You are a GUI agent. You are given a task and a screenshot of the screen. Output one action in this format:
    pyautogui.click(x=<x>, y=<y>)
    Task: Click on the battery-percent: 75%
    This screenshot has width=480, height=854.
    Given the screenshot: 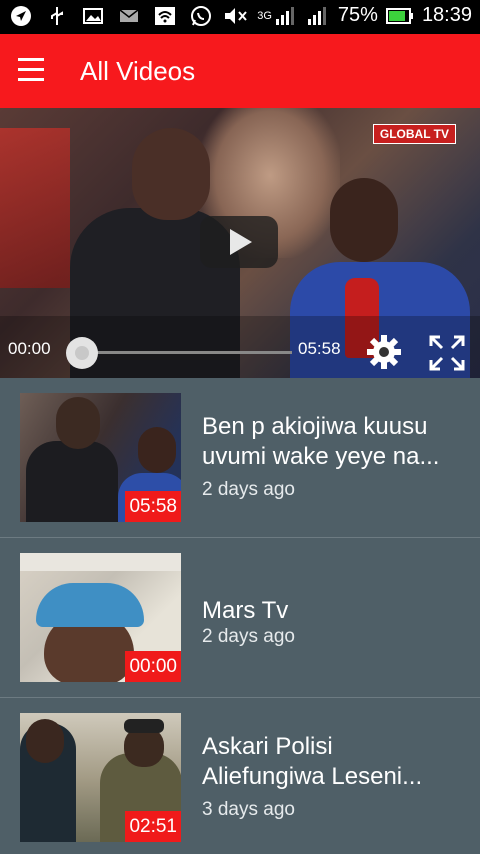 What is the action you would take?
    pyautogui.click(x=357, y=15)
    